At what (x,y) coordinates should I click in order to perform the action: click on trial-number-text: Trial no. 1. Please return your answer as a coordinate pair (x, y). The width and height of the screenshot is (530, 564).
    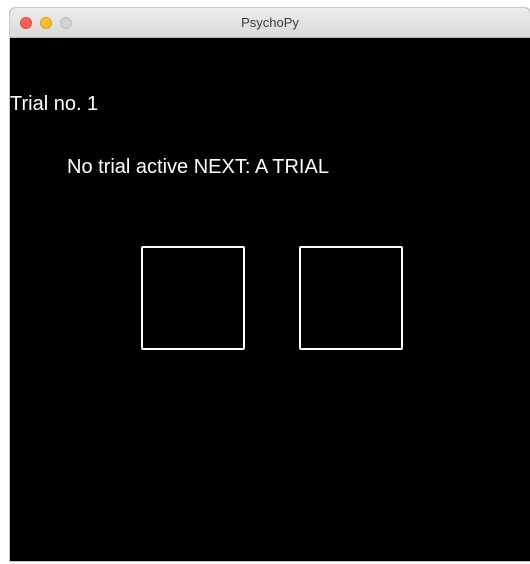
    Looking at the image, I should click on (54, 104).